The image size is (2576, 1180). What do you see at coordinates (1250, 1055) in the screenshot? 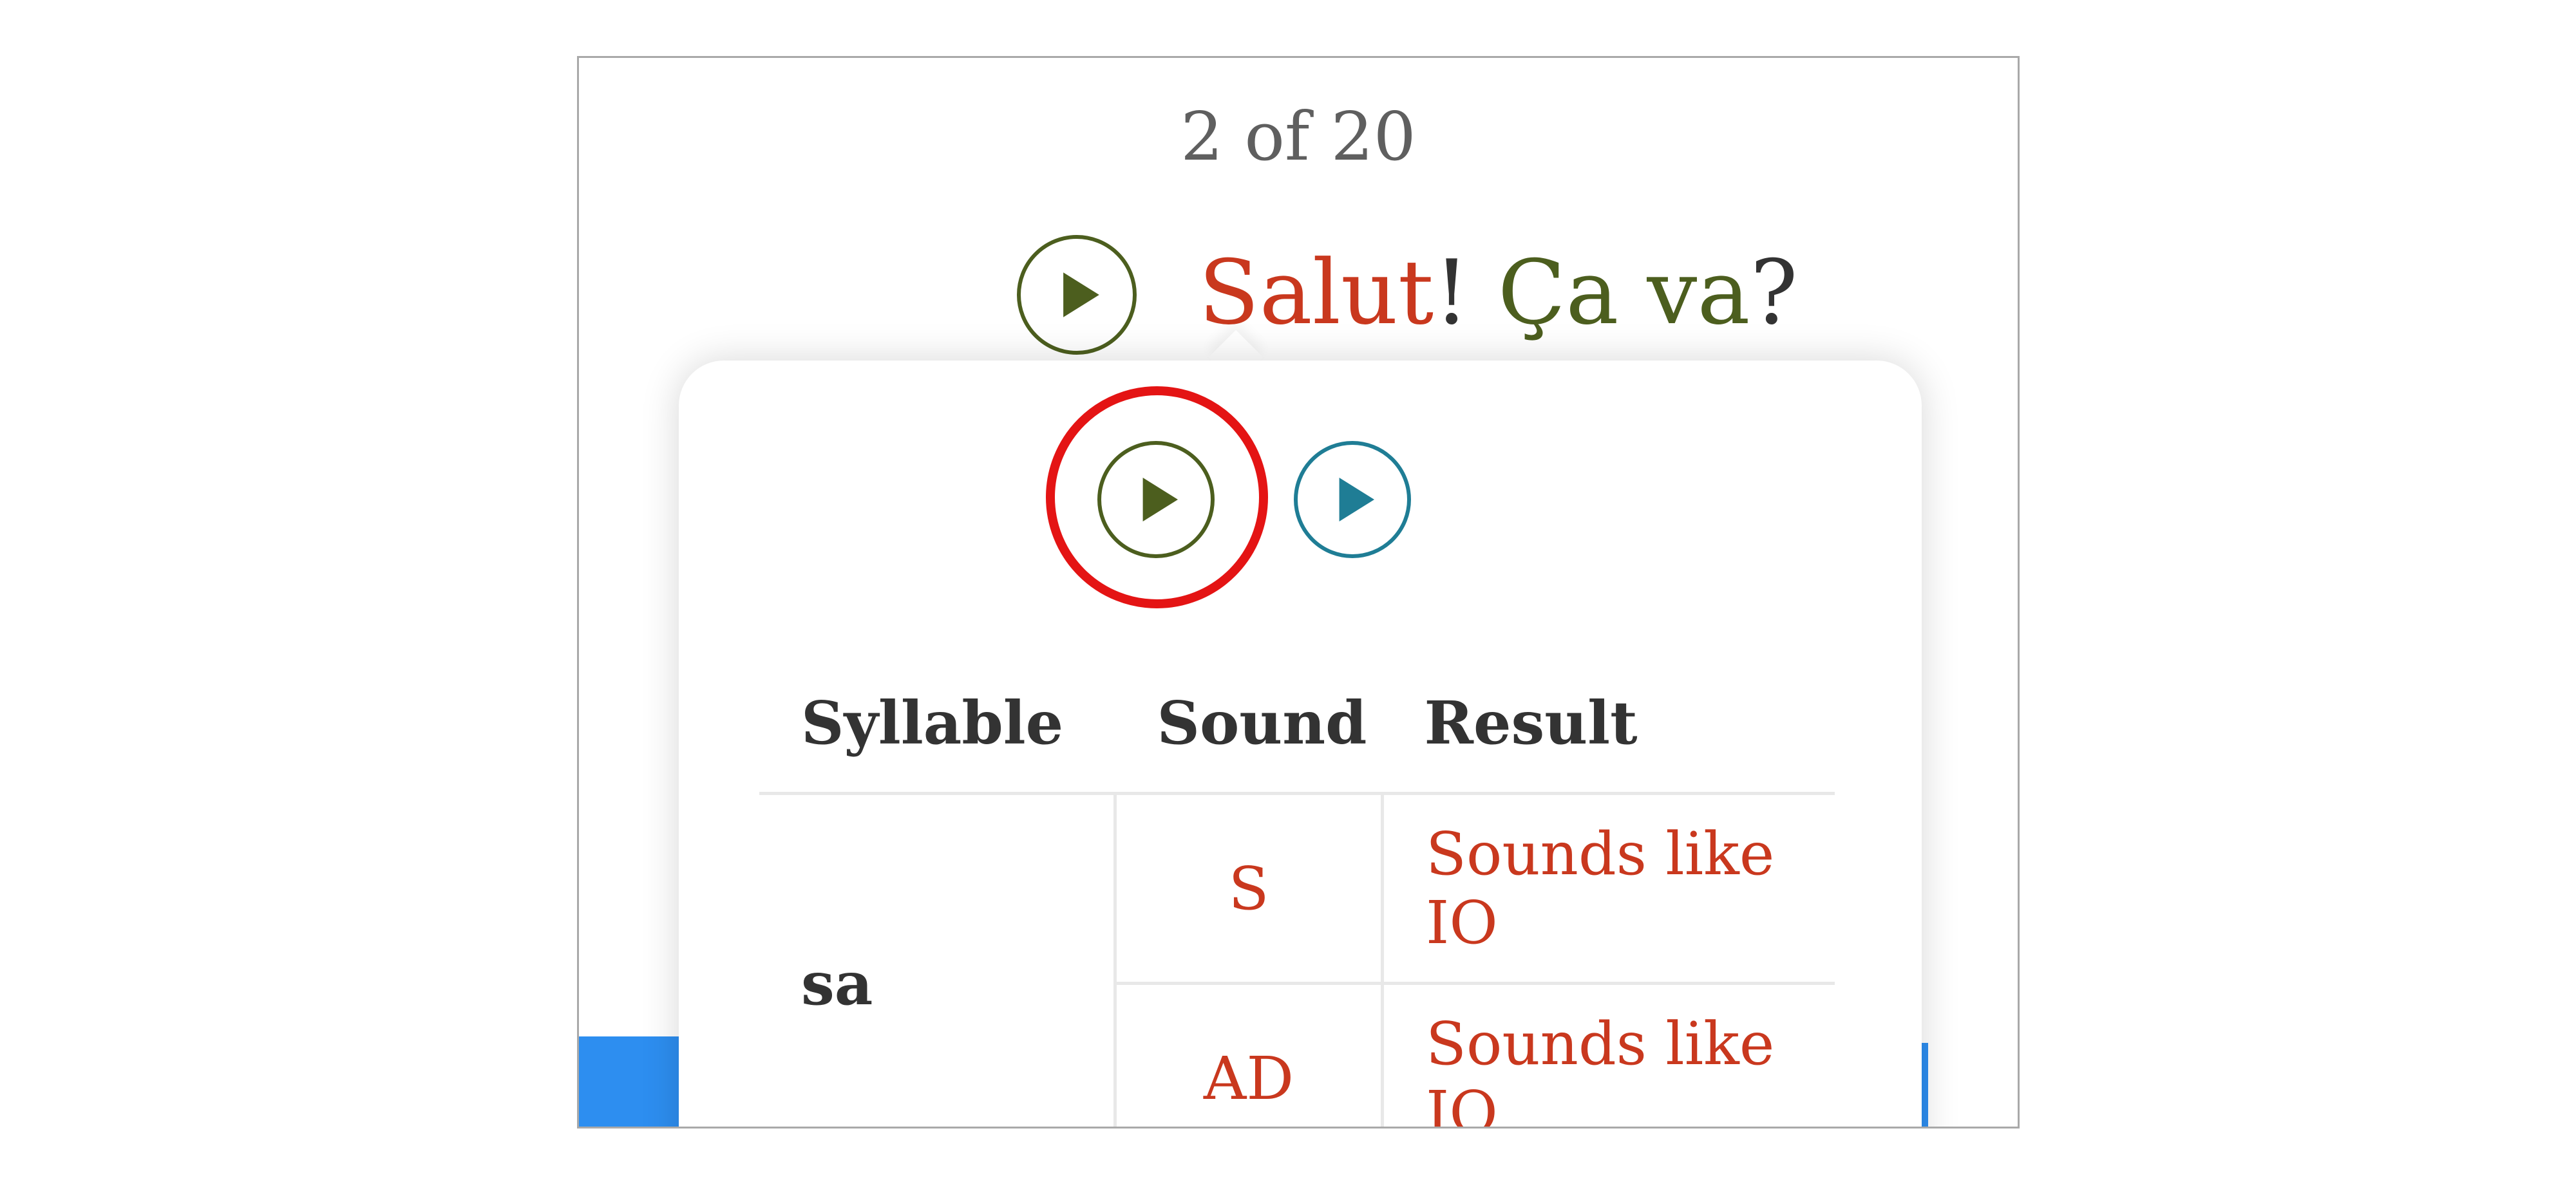
I see `sound-cell: AD` at bounding box center [1250, 1055].